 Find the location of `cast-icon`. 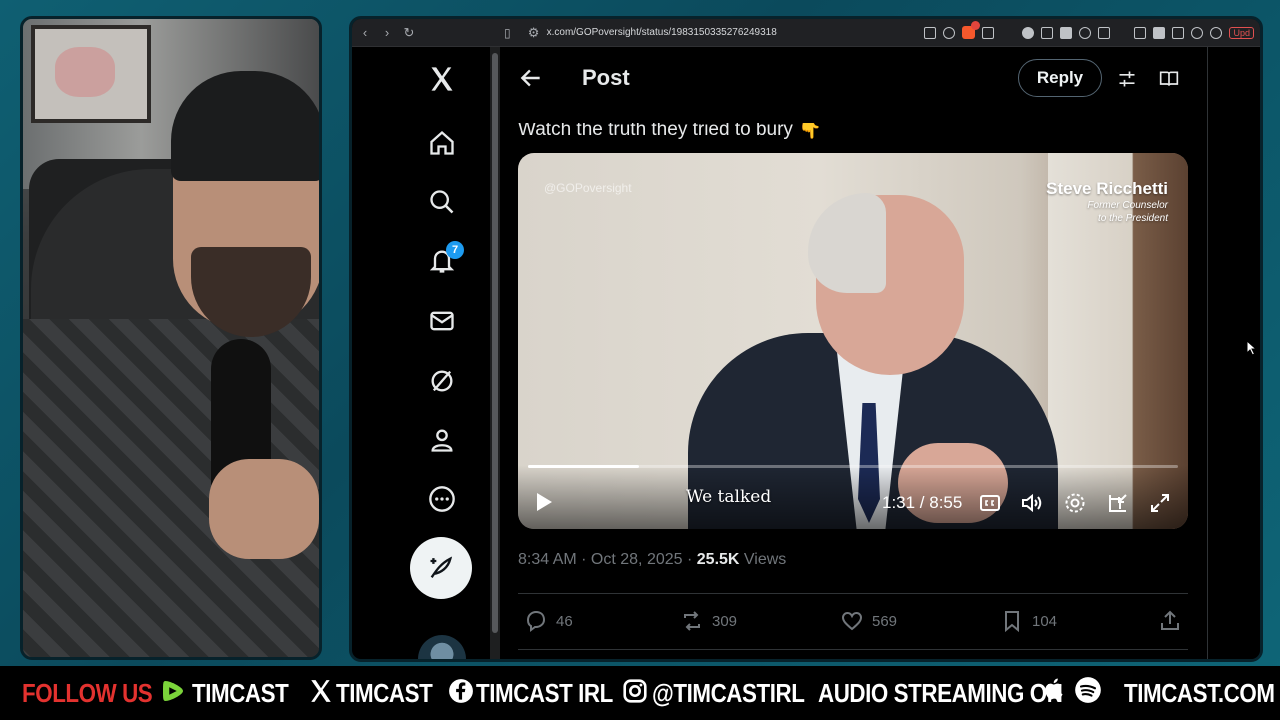

cast-icon is located at coordinates (930, 32).